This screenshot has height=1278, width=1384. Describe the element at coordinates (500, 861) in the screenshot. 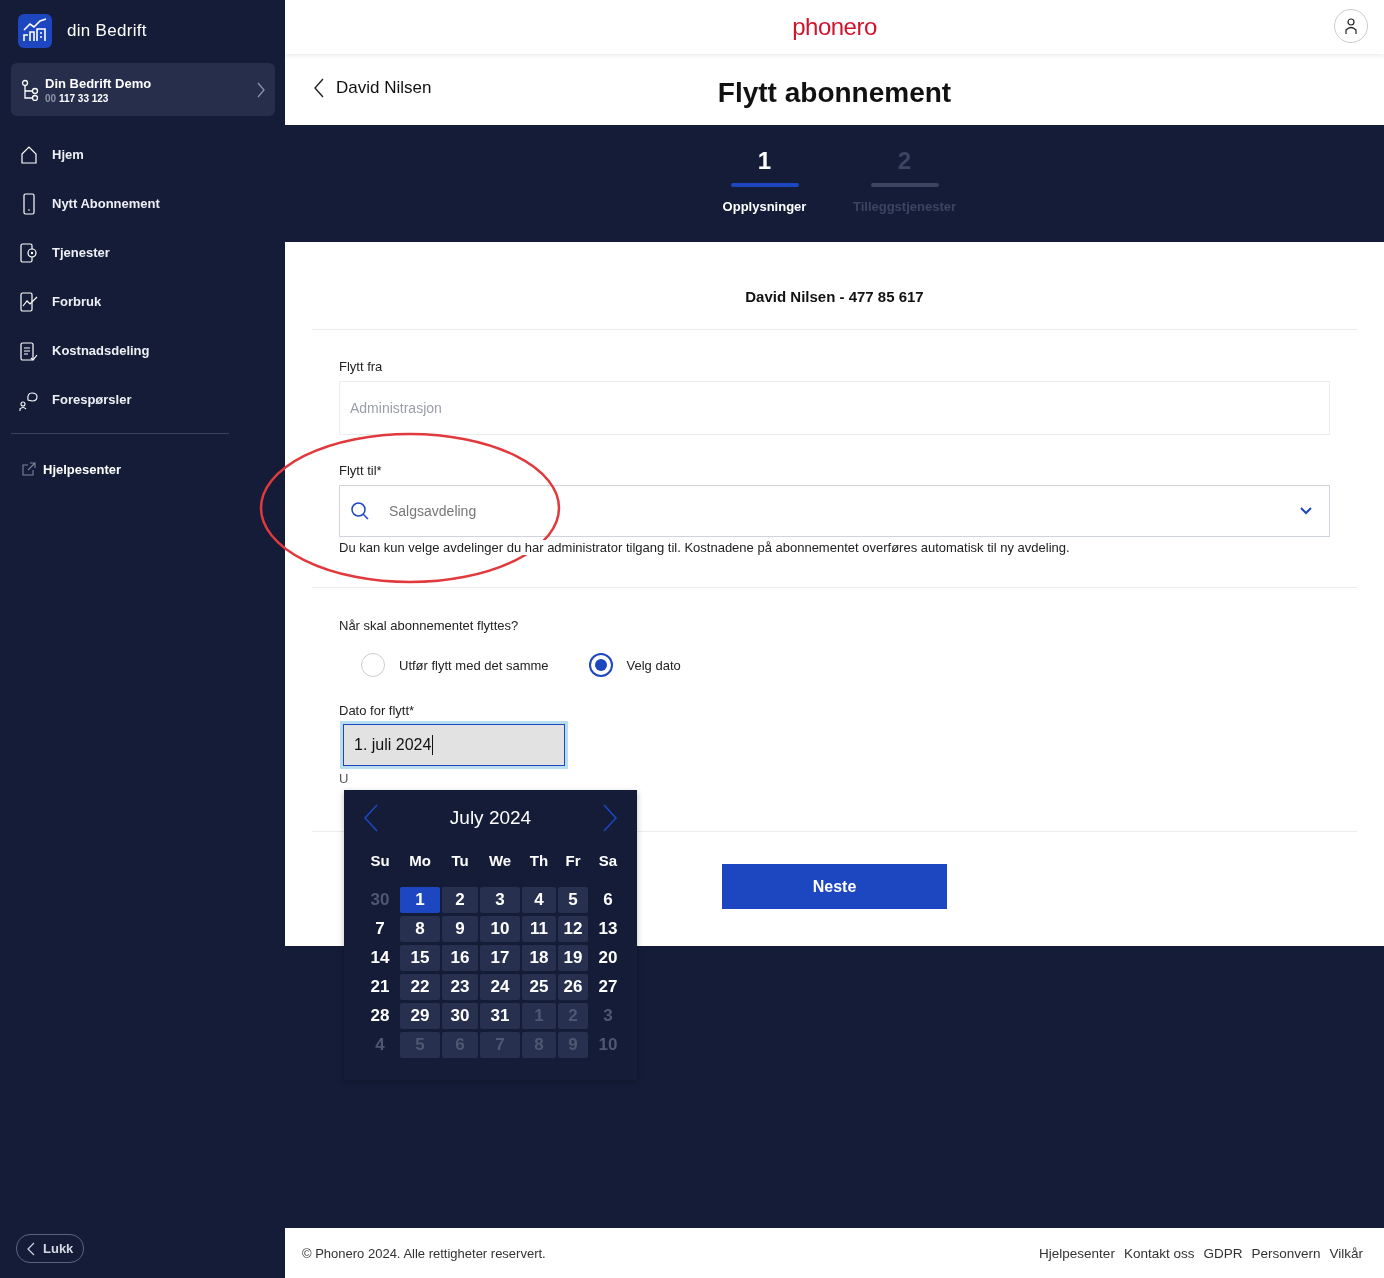

I see `weekday-label: We` at that location.